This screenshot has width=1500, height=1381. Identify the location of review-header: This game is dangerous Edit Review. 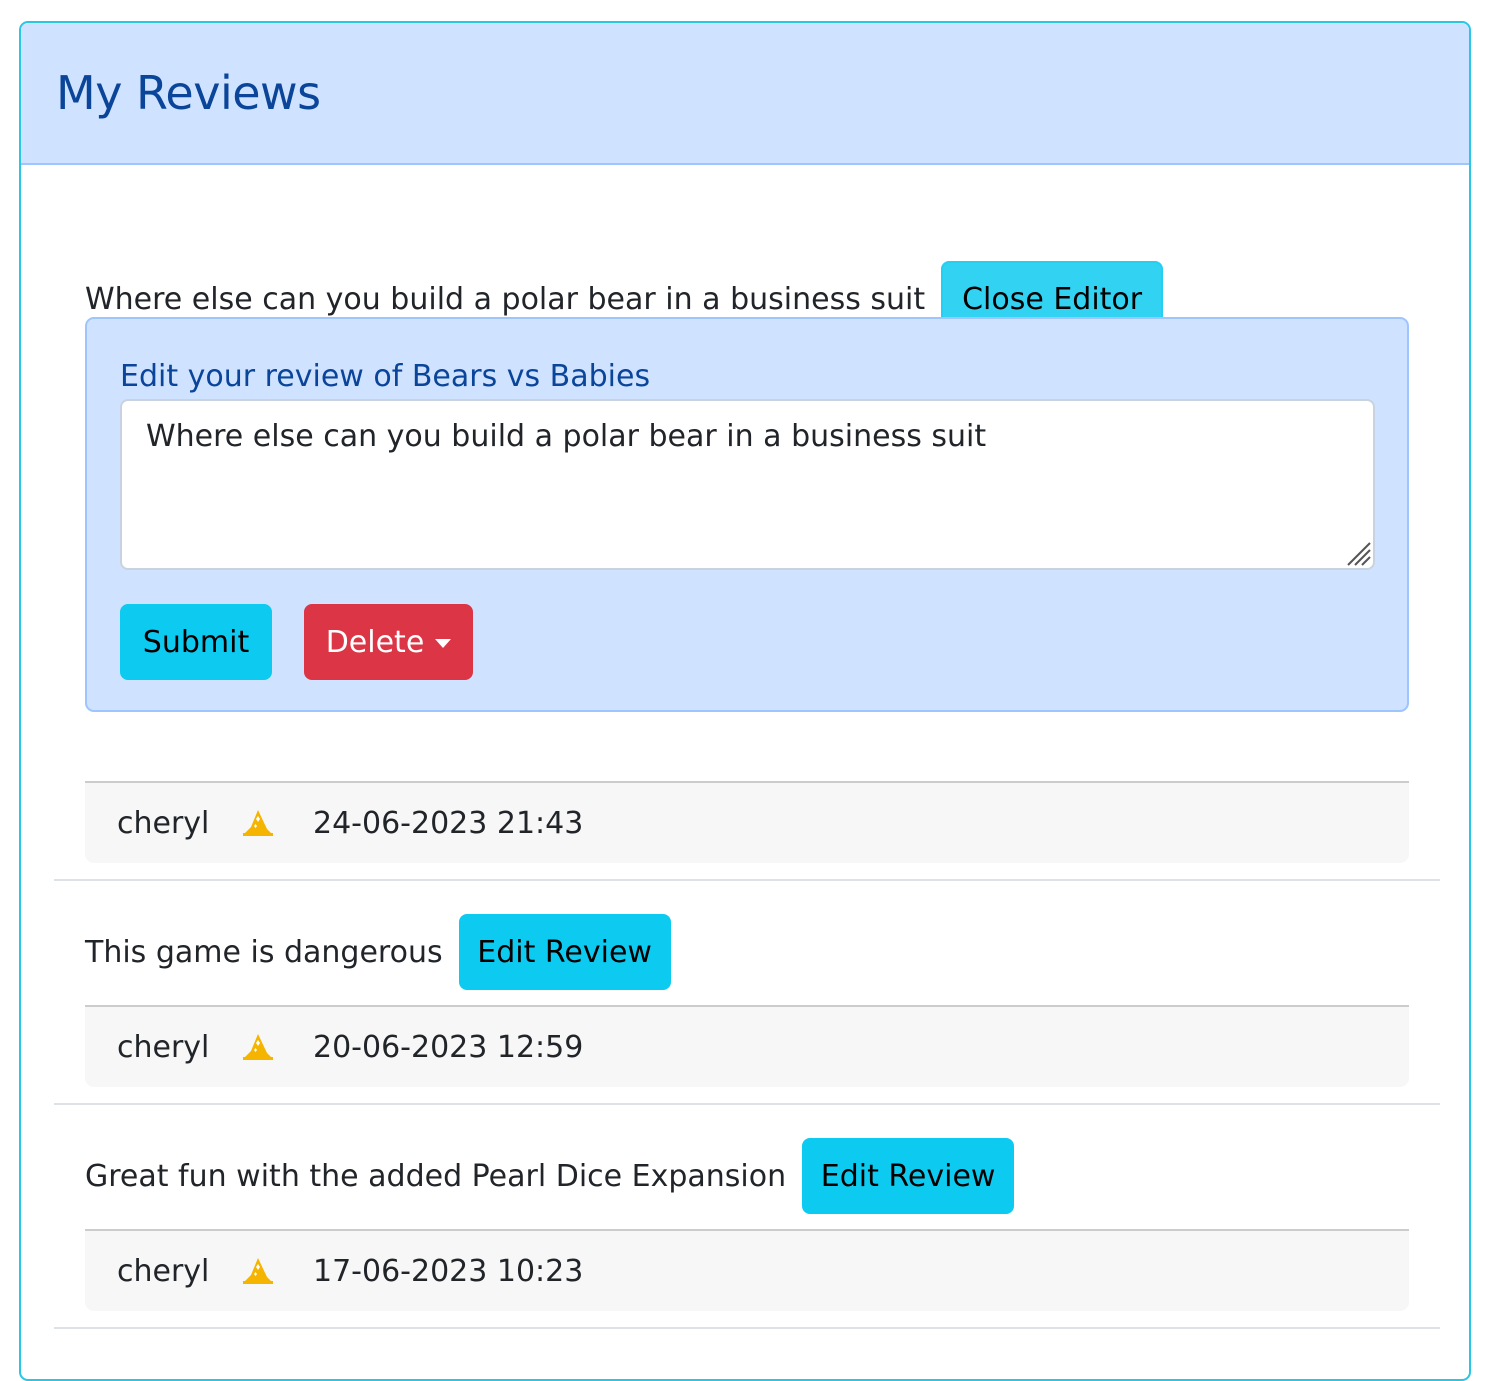
(378, 952).